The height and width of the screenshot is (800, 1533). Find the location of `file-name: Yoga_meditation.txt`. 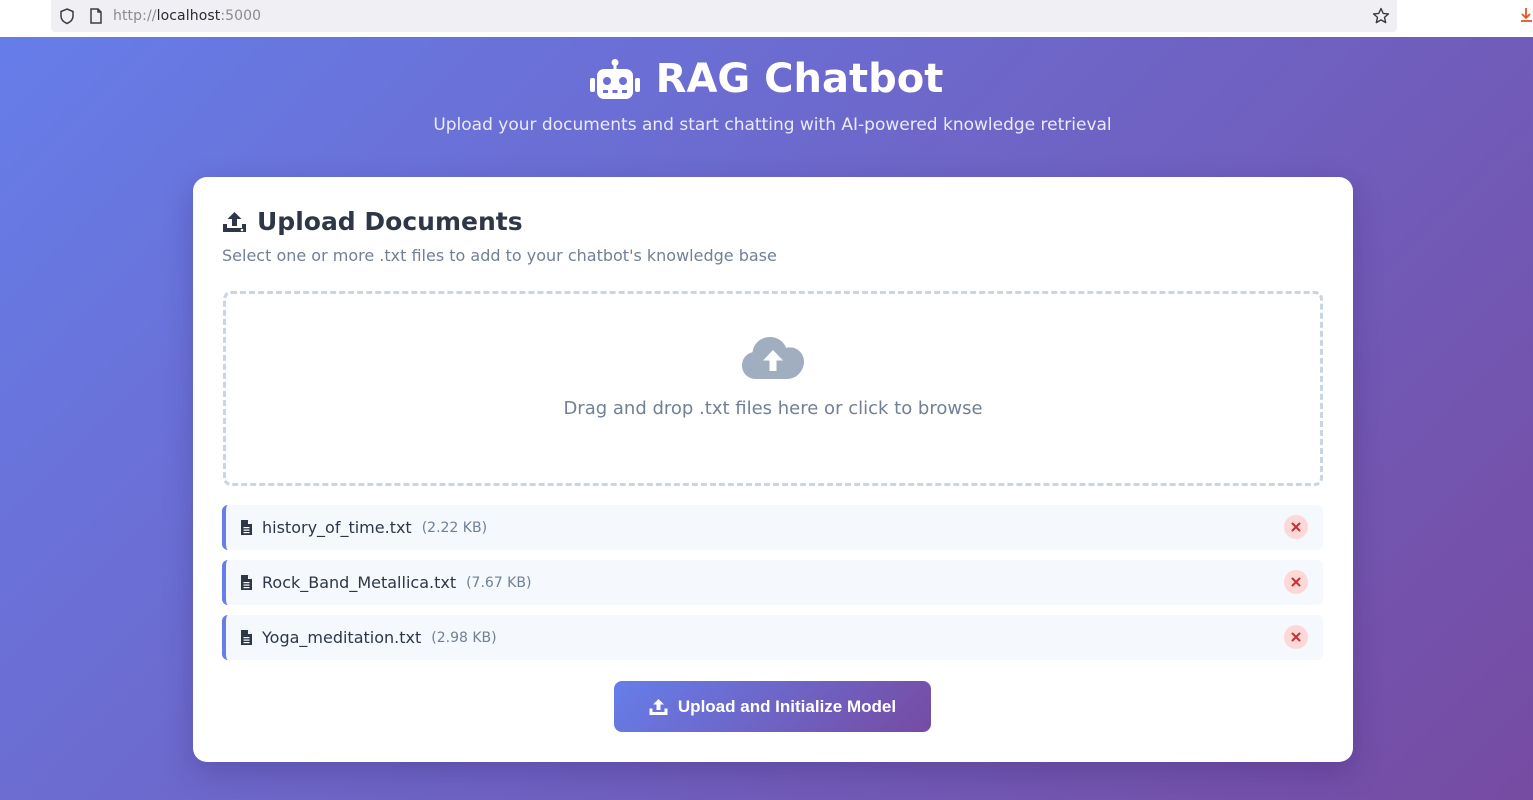

file-name: Yoga_meditation.txt is located at coordinates (342, 637).